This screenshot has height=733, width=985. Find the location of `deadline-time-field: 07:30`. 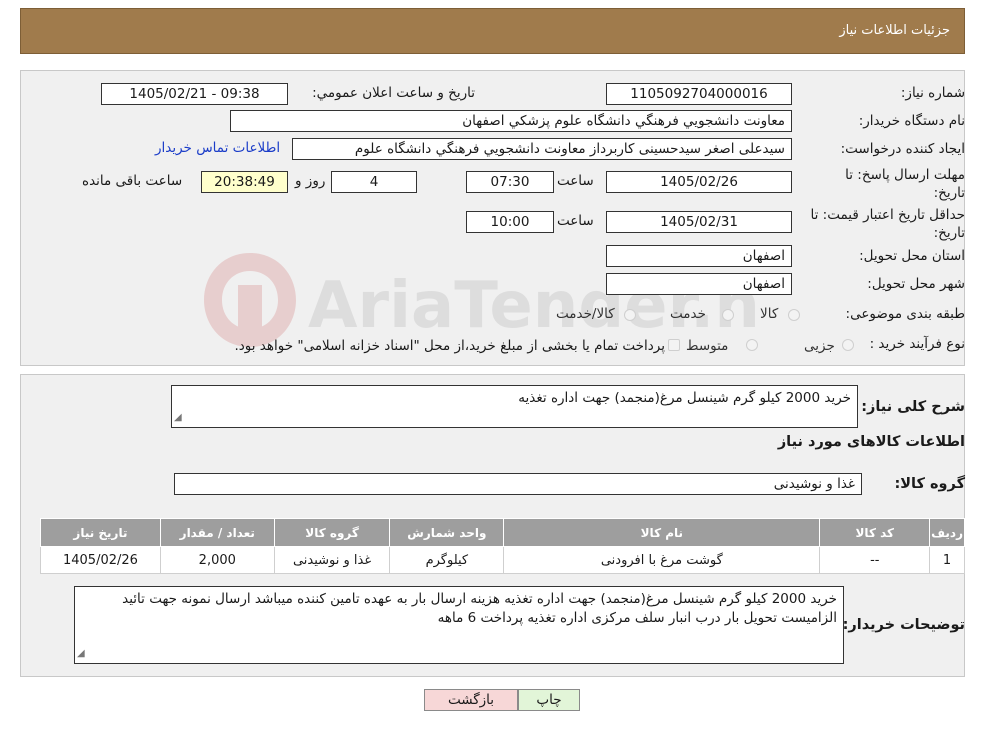

deadline-time-field: 07:30 is located at coordinates (510, 182).